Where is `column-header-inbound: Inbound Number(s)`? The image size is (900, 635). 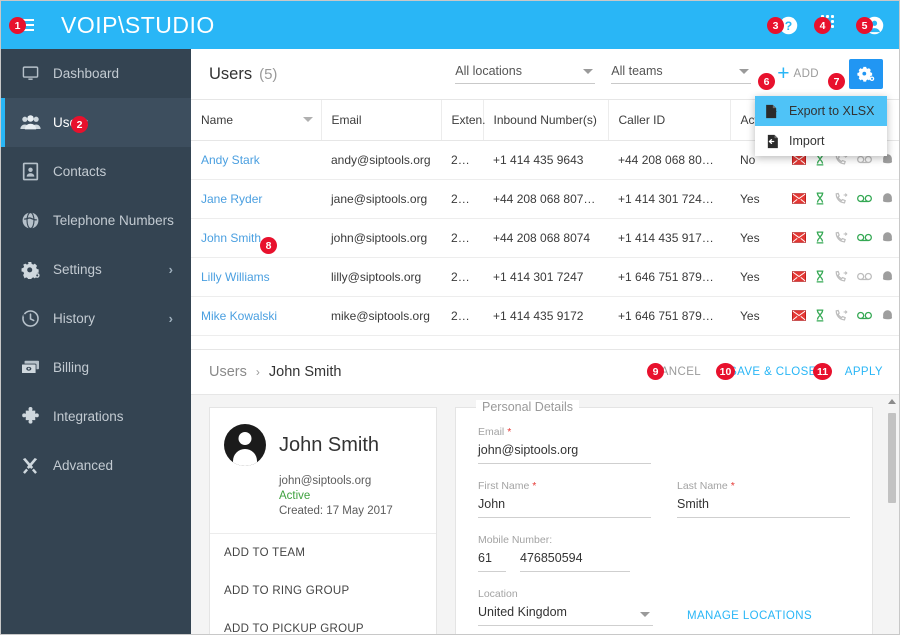 column-header-inbound: Inbound Number(s) is located at coordinates (546, 120).